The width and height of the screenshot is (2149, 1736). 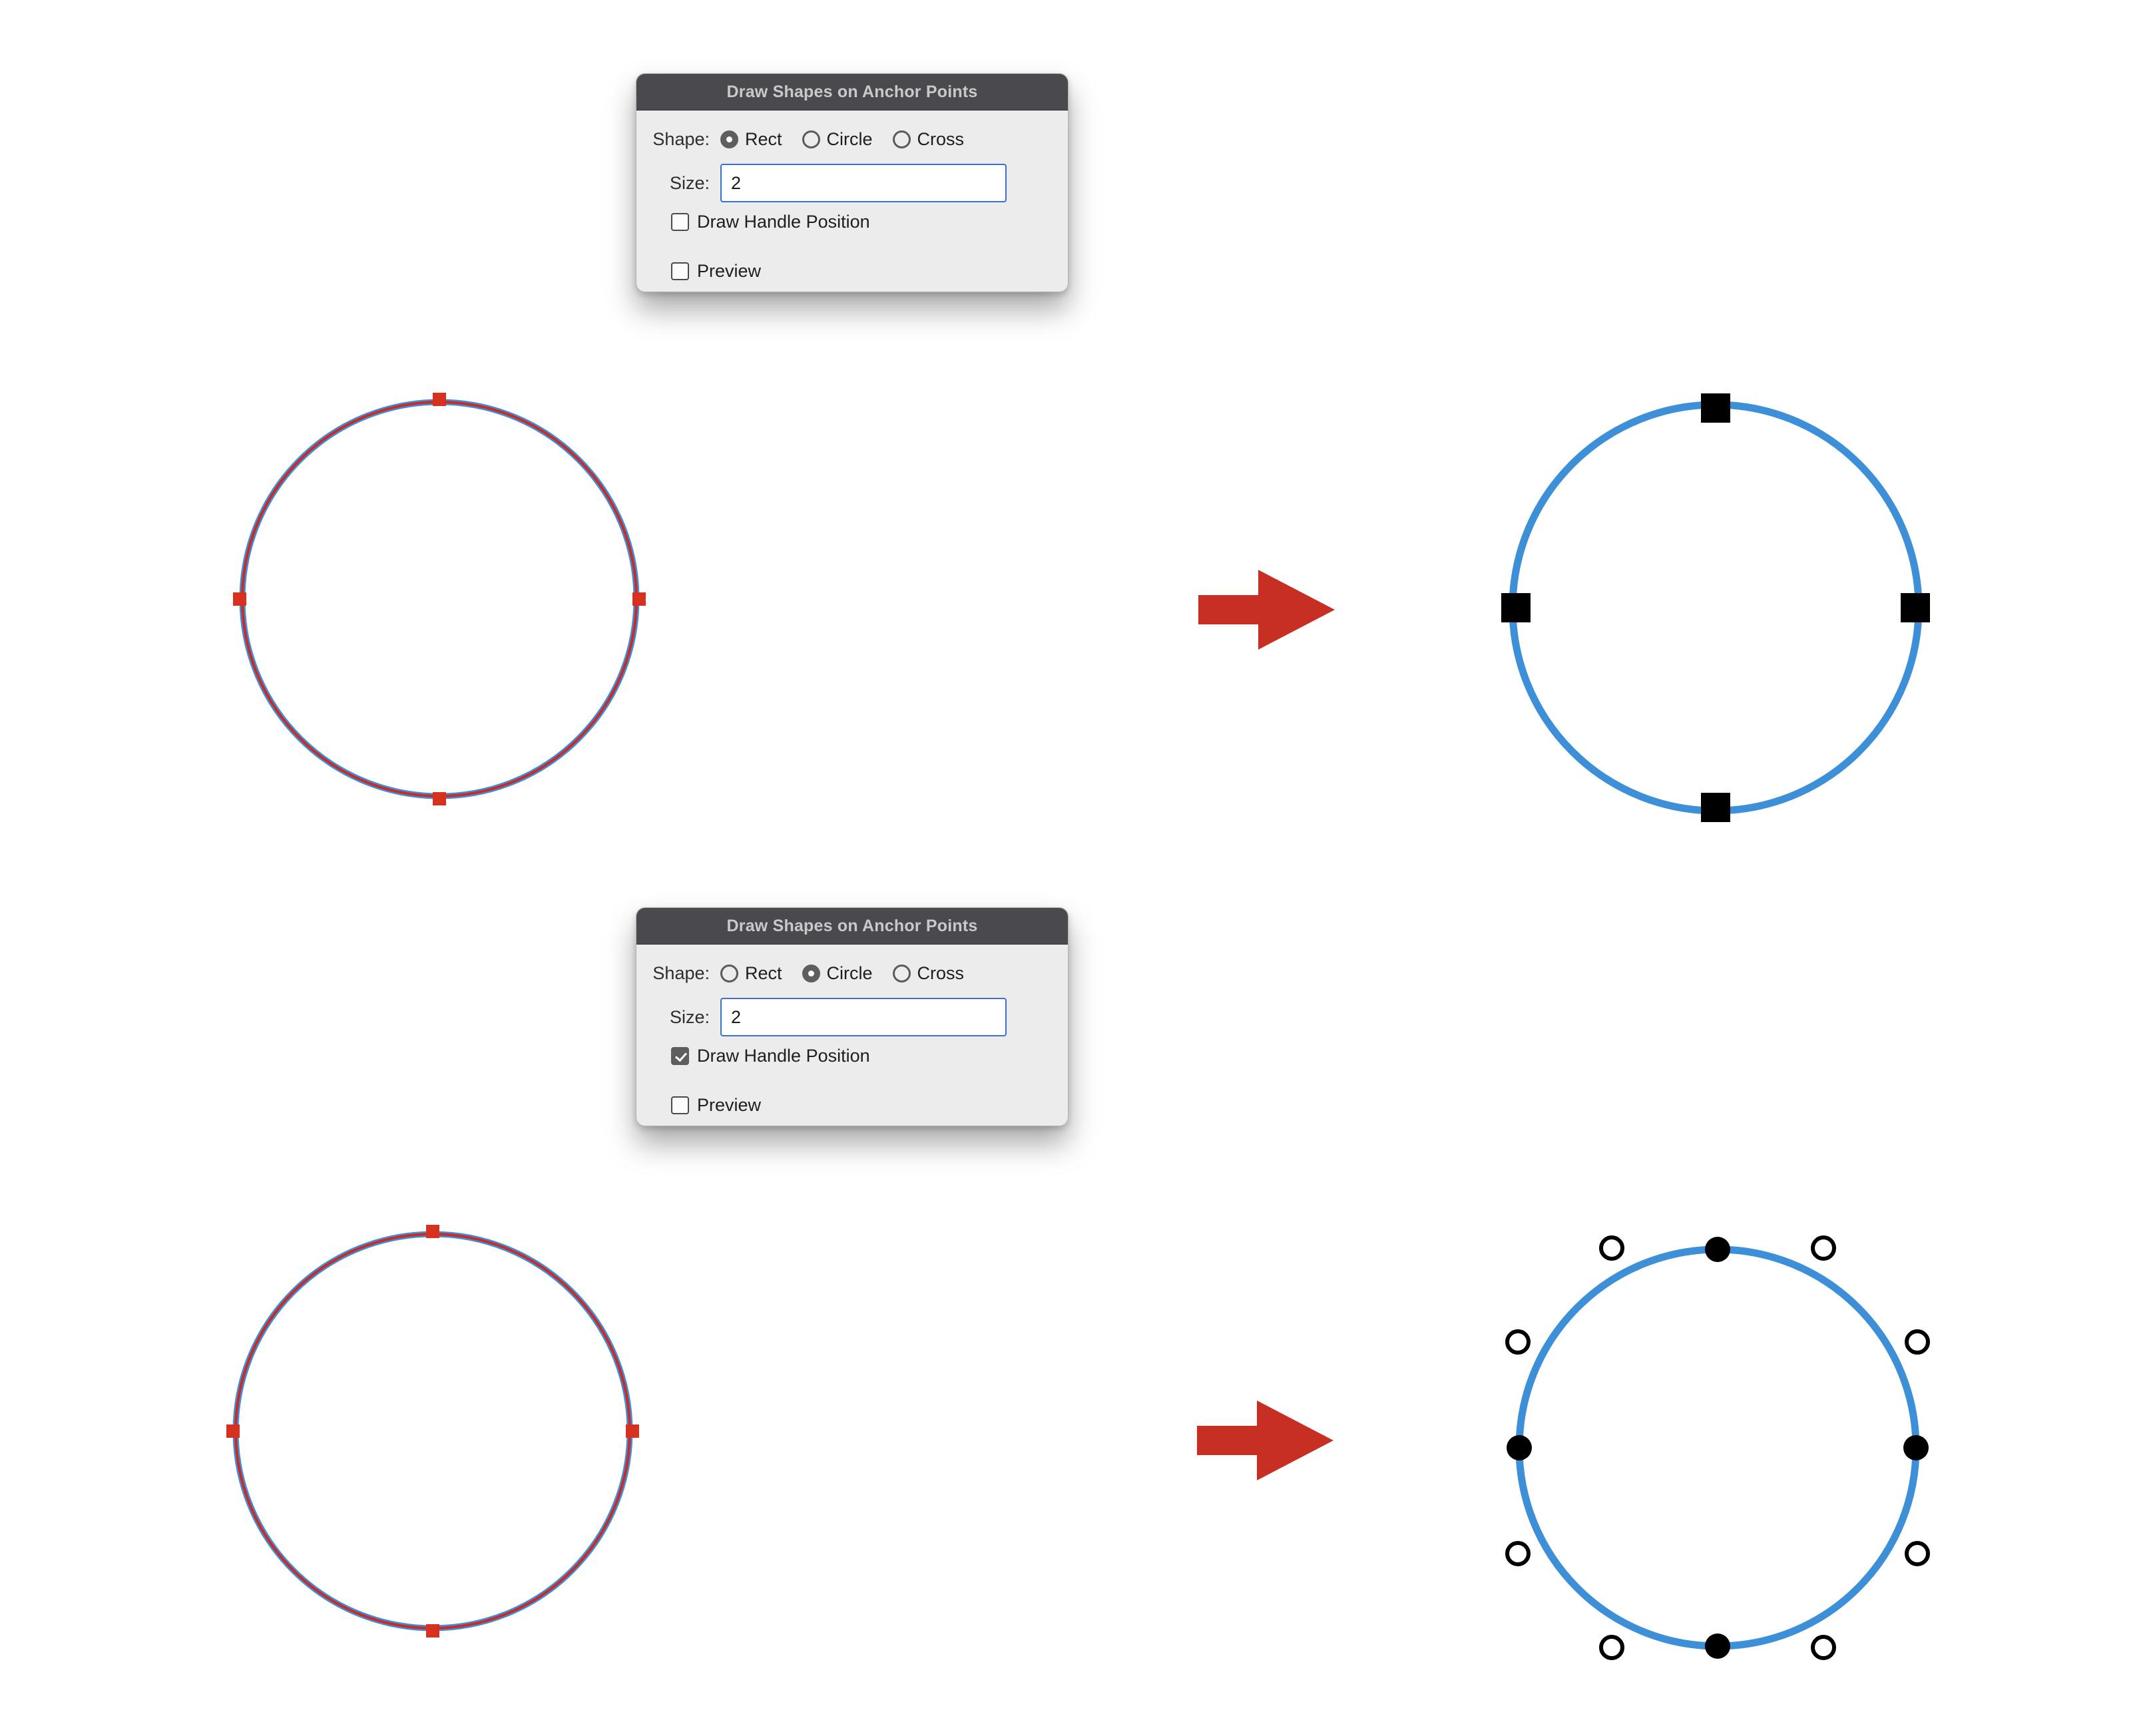 I want to click on handle-marker-right-upper, so click(x=1917, y=1342).